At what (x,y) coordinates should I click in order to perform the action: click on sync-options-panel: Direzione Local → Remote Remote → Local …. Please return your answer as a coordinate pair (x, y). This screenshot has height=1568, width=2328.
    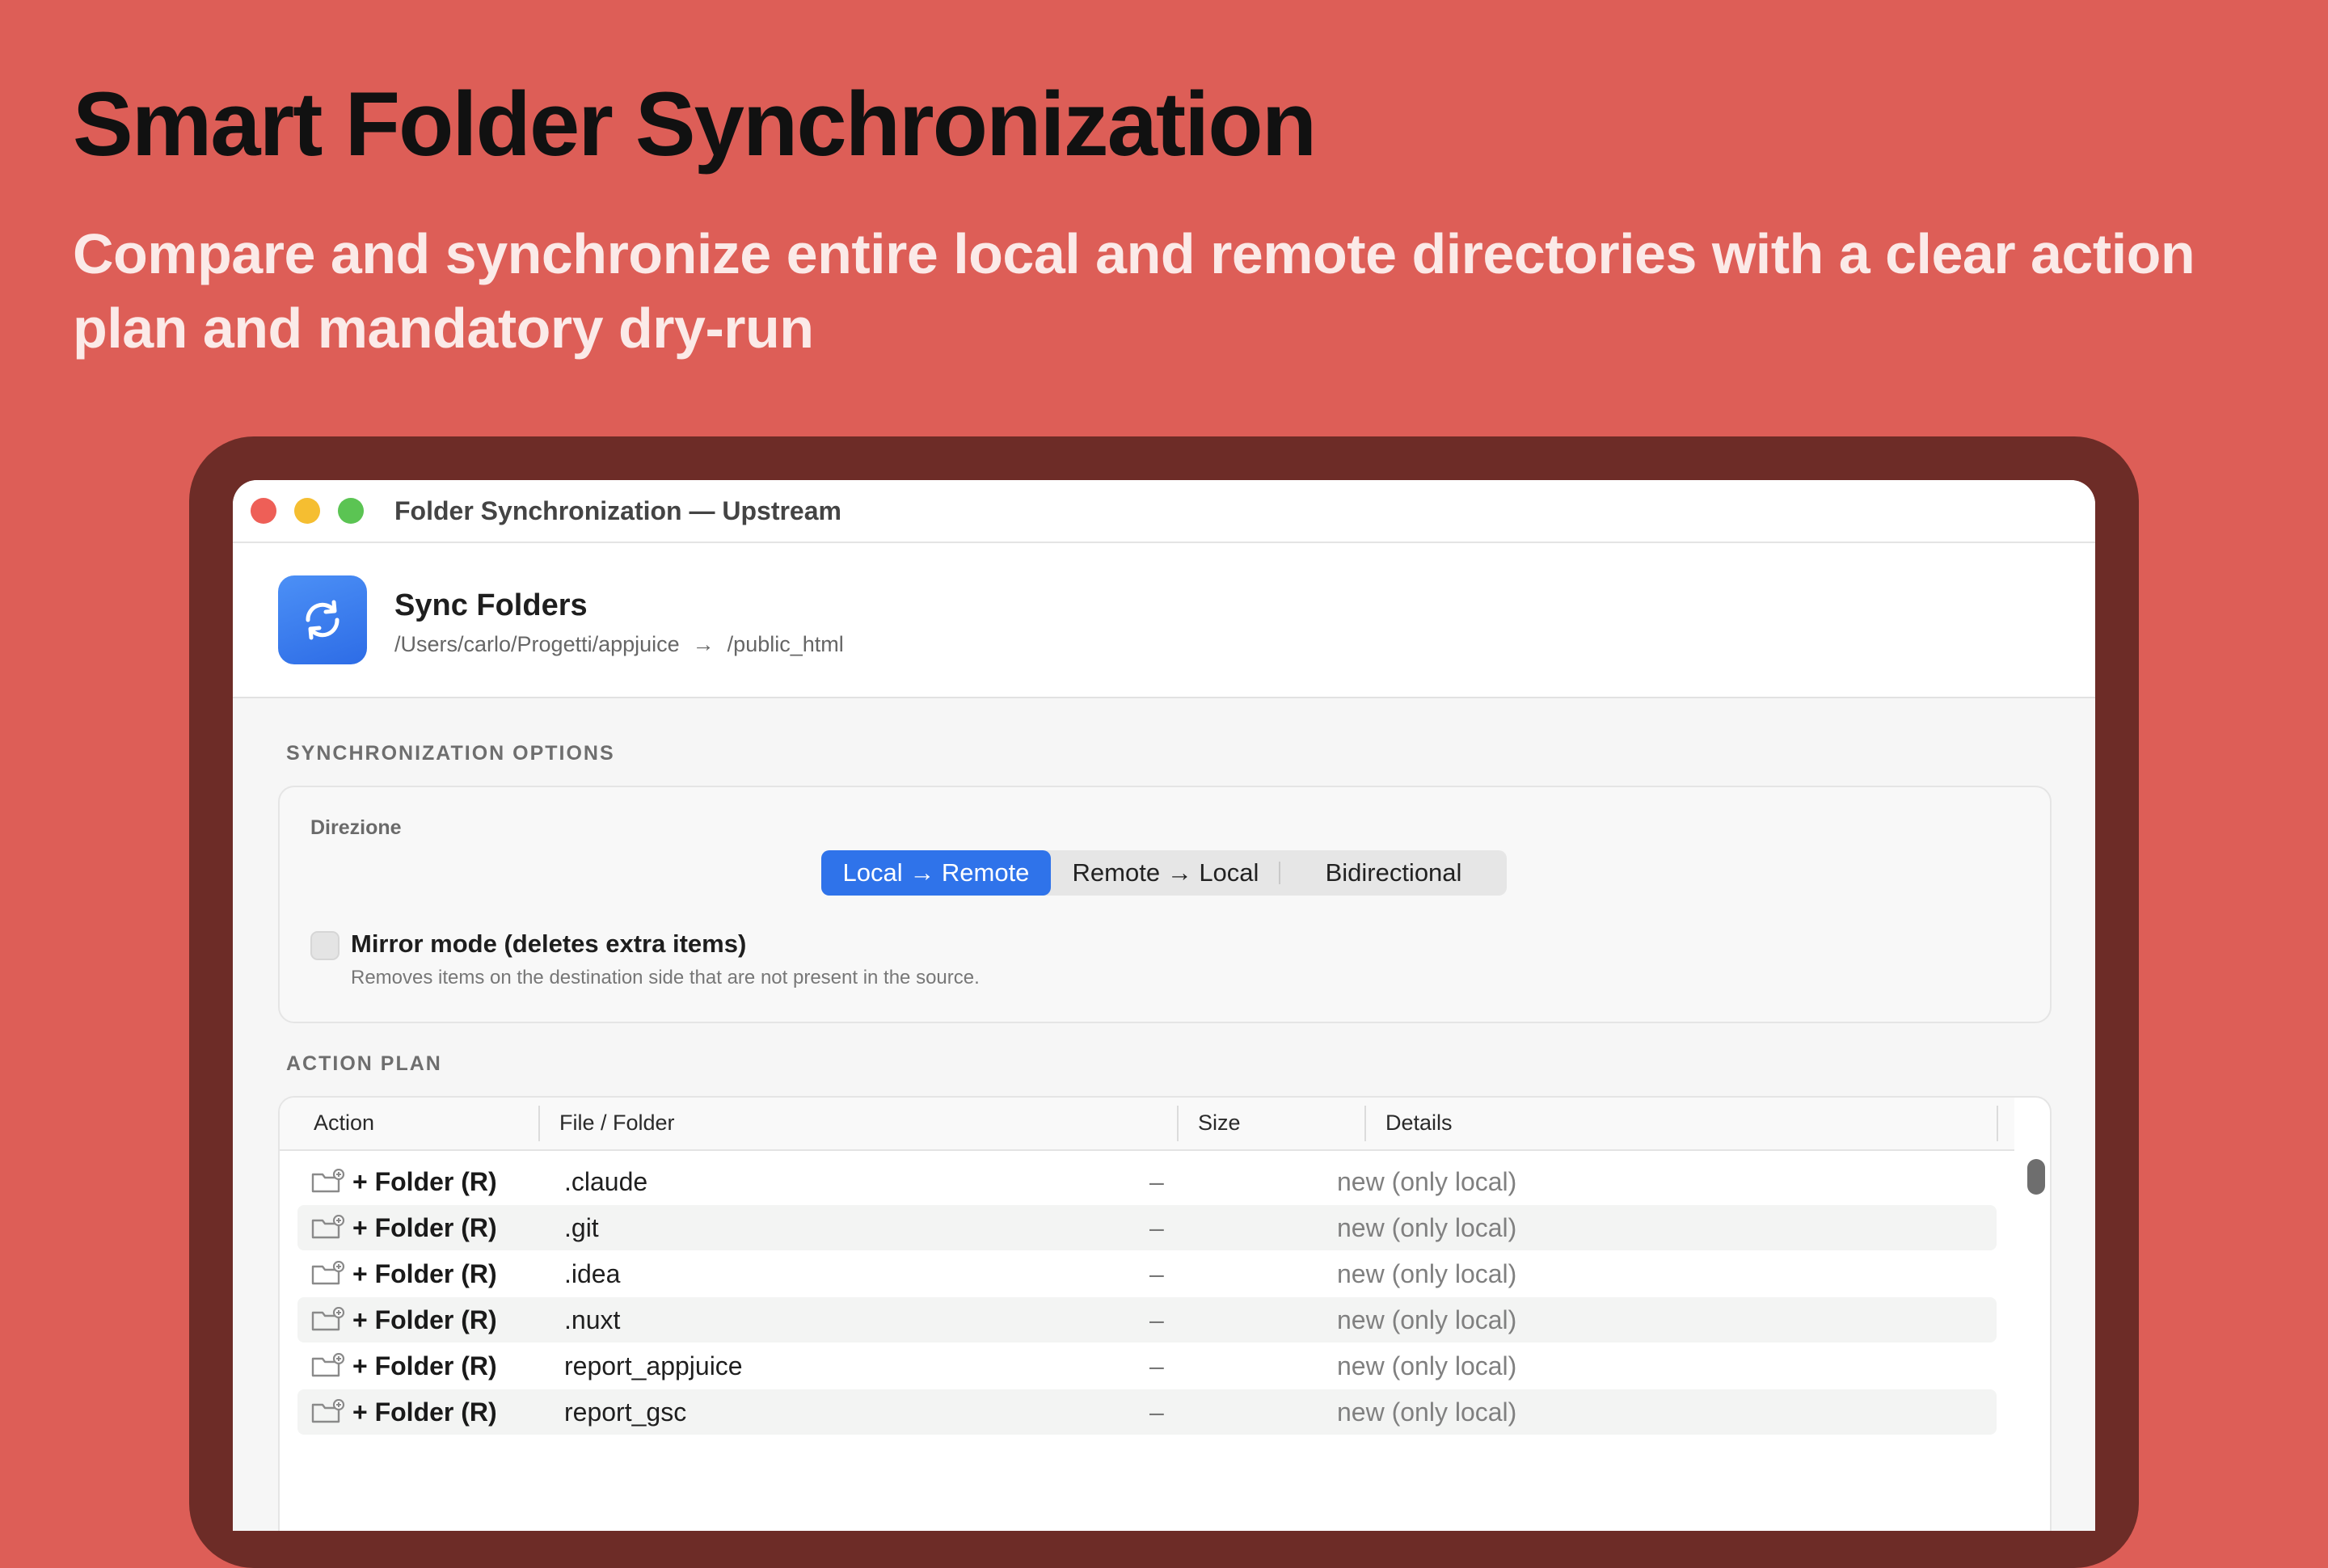
    Looking at the image, I should click on (1165, 905).